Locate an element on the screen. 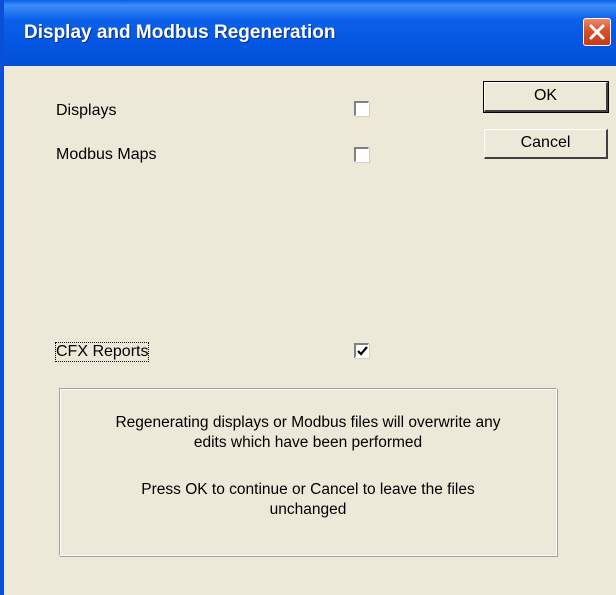 This screenshot has height=595, width=616. displays-label: Displays is located at coordinates (86, 110).